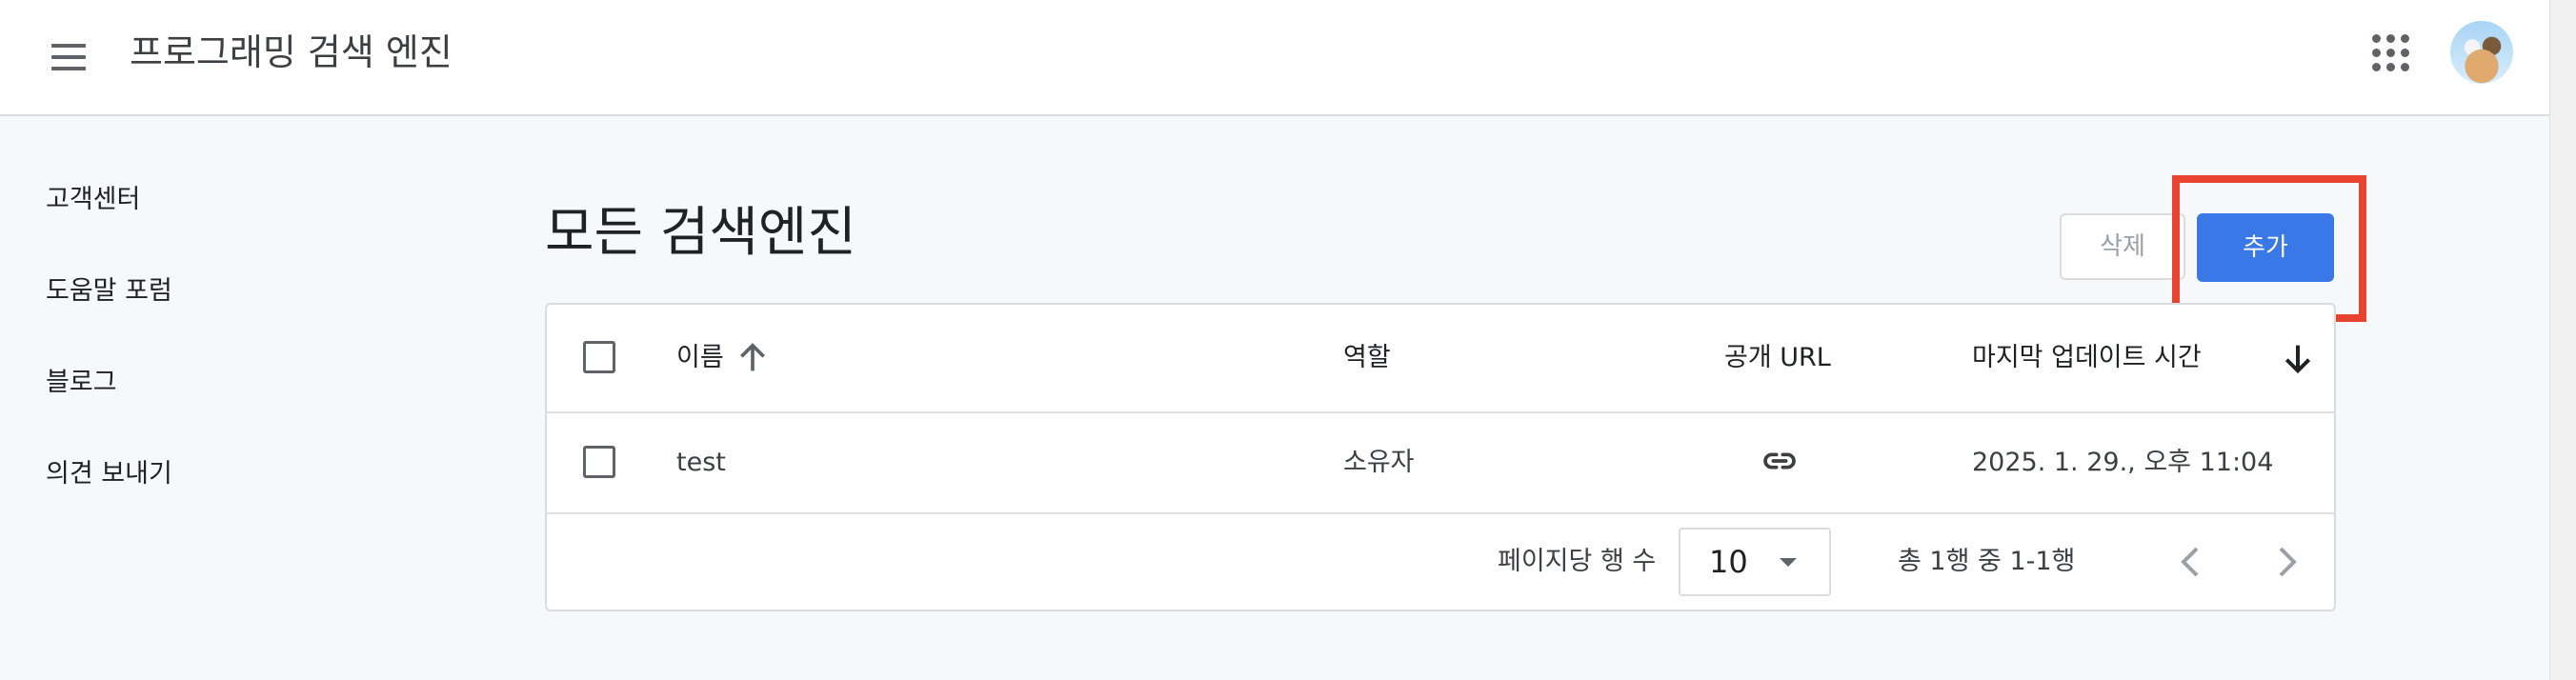 The image size is (2576, 680). What do you see at coordinates (1440, 561) in the screenshot?
I see `table-pagination: 페이지당 행 수 10 총 1행 중 1-1행` at bounding box center [1440, 561].